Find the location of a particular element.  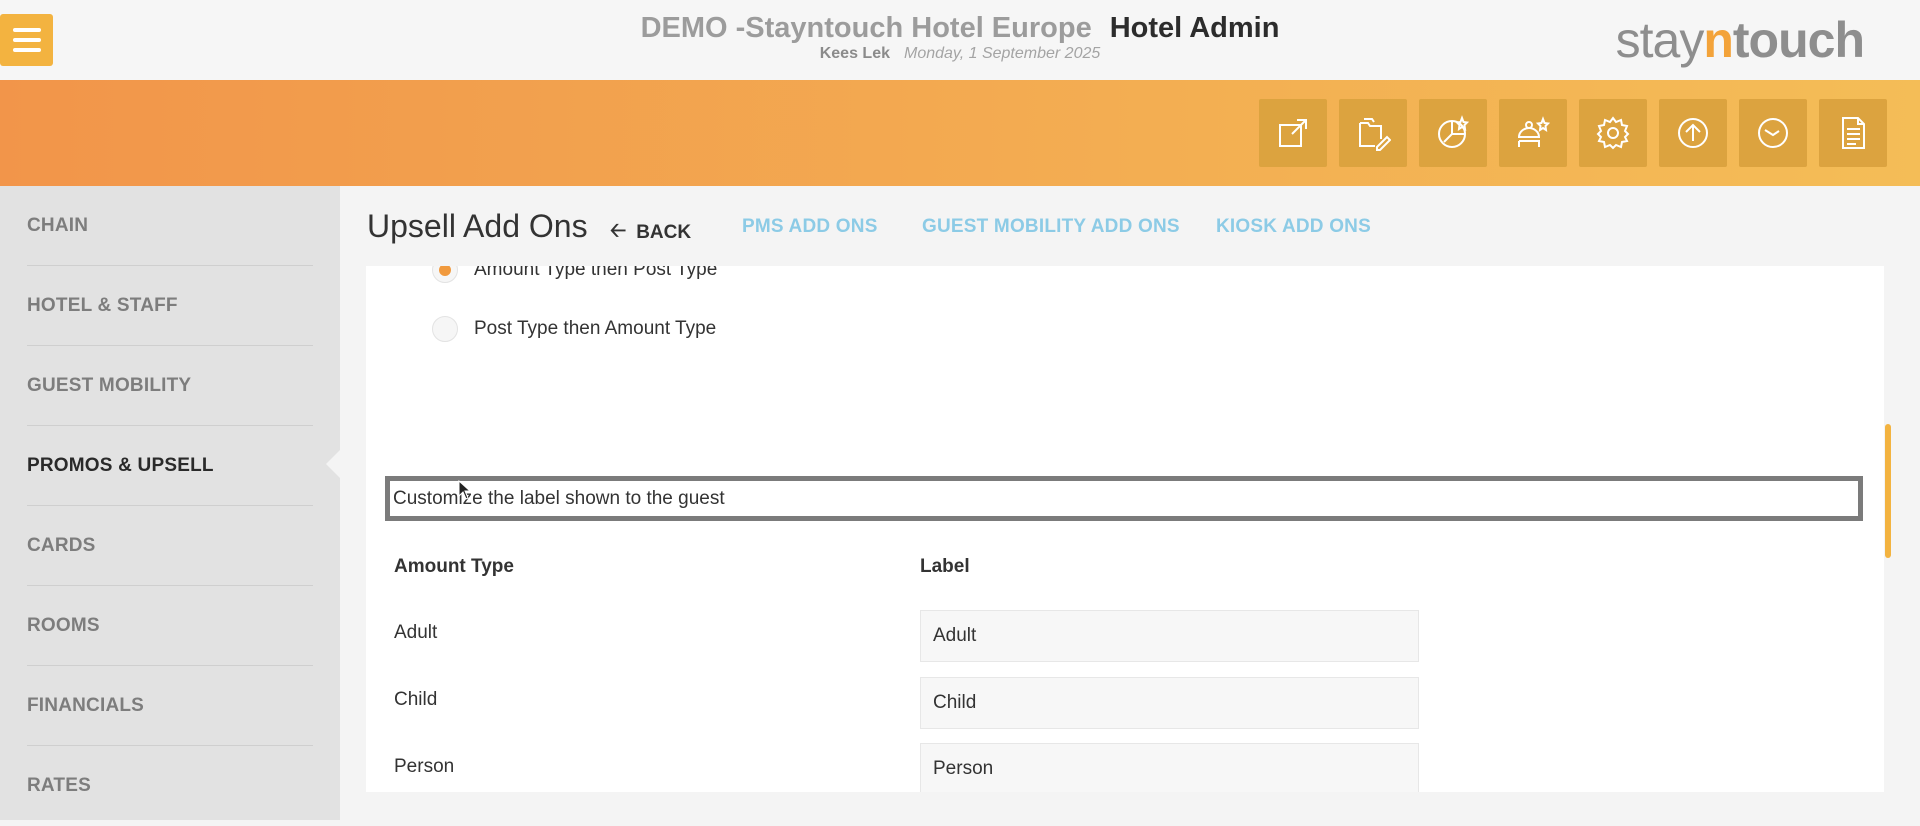

timer-icon is located at coordinates (1773, 133).